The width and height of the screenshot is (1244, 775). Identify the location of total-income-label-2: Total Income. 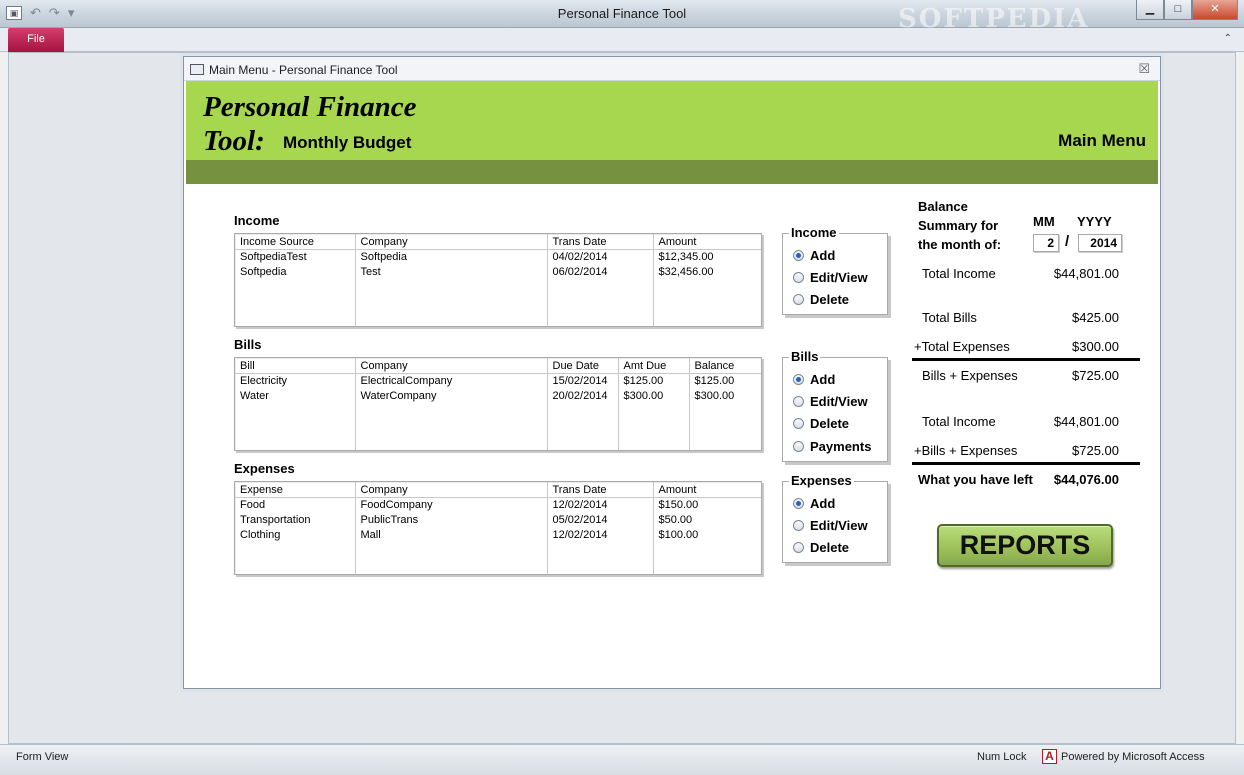
(959, 421).